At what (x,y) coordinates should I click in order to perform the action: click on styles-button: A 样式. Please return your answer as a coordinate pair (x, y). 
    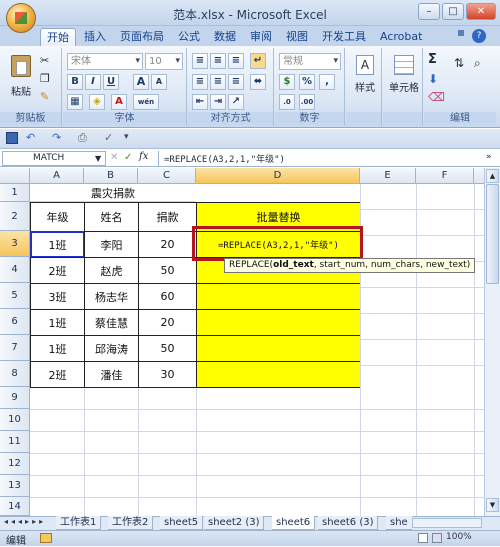
    Looking at the image, I should click on (364, 75).